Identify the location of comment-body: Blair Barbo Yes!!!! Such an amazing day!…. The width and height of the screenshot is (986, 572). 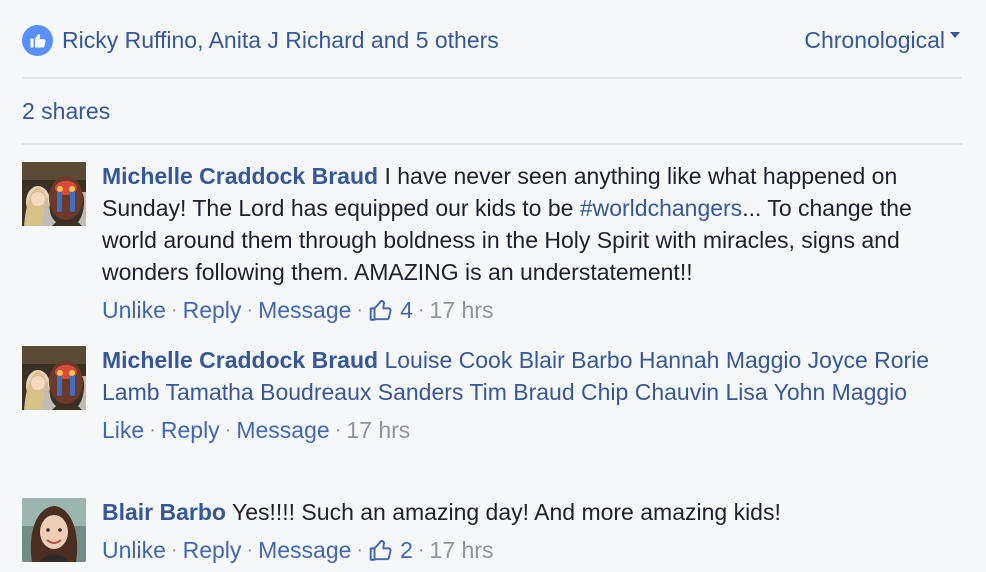
(532, 531).